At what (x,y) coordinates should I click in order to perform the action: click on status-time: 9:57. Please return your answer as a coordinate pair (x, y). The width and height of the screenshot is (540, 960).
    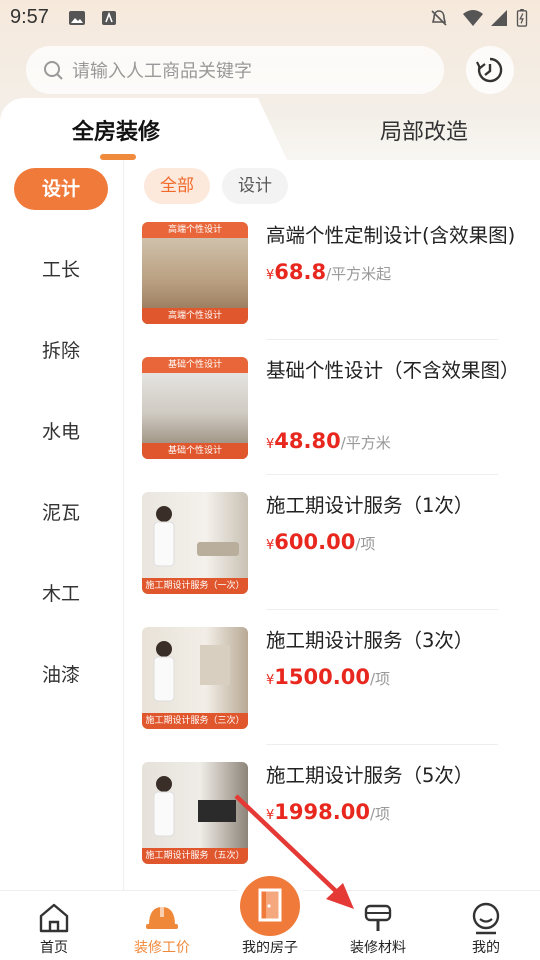
    Looking at the image, I should click on (29, 17).